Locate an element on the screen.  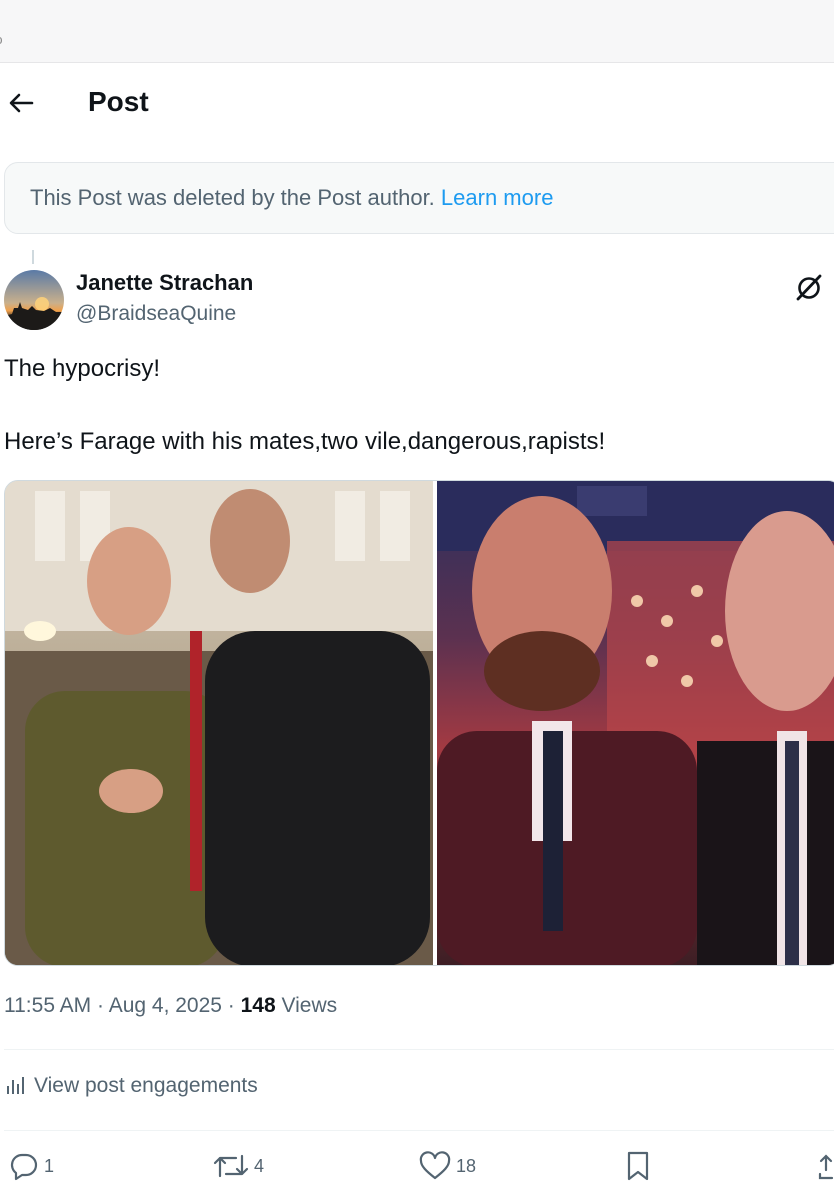
repost-button: 4 is located at coordinates (238, 1166).